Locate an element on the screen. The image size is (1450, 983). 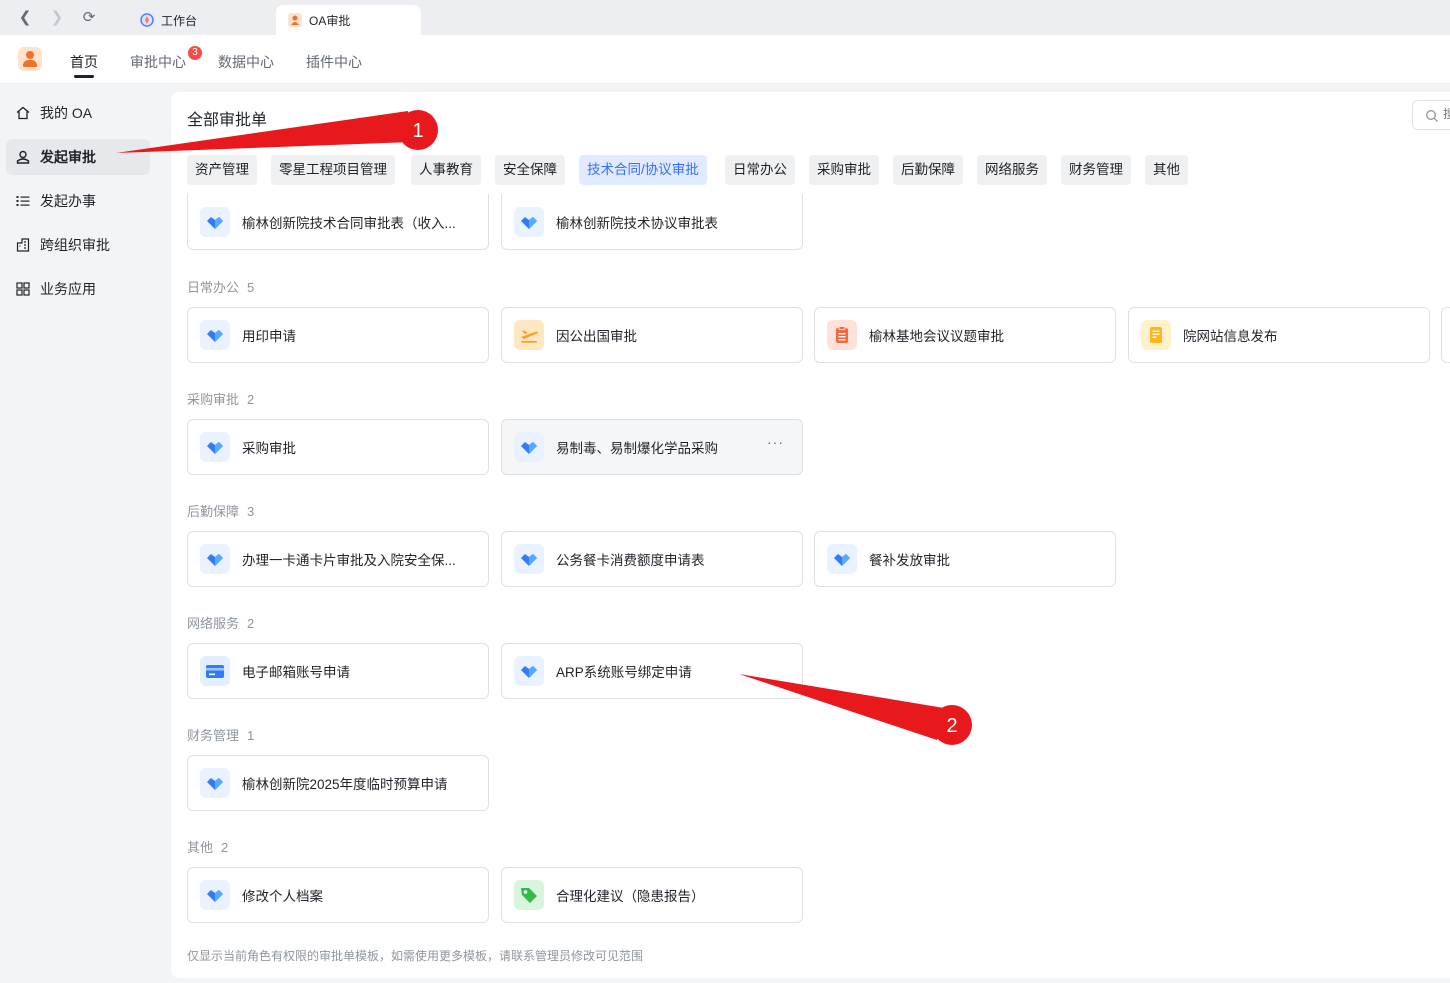
search-icon is located at coordinates (1432, 116).